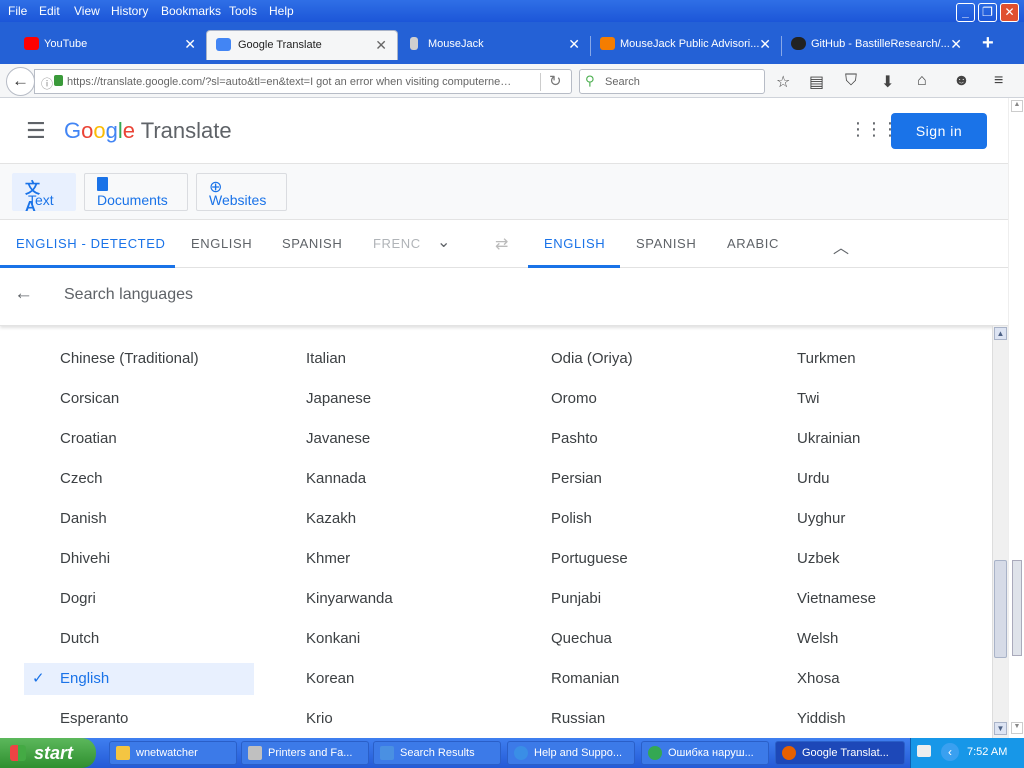  I want to click on language-option: Quechua, so click(581, 638).